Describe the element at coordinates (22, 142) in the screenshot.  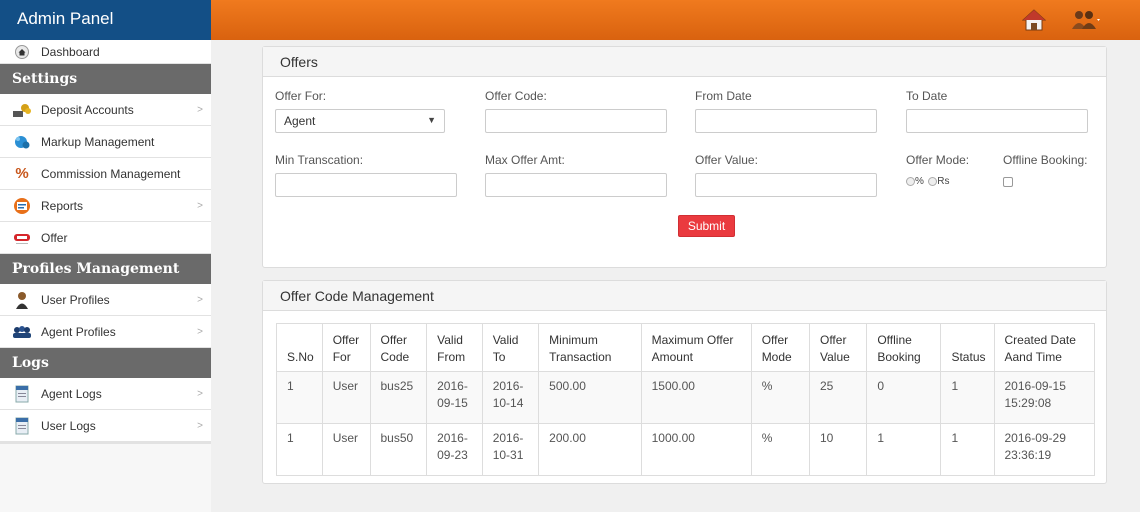
I see `markup-icon` at that location.